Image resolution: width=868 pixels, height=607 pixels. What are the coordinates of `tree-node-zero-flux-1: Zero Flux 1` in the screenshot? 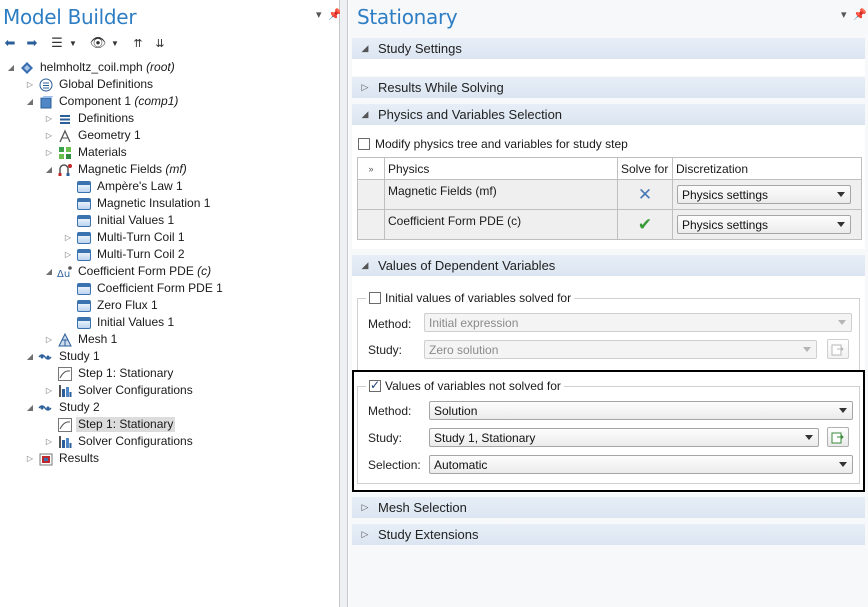 It's located at (118, 305).